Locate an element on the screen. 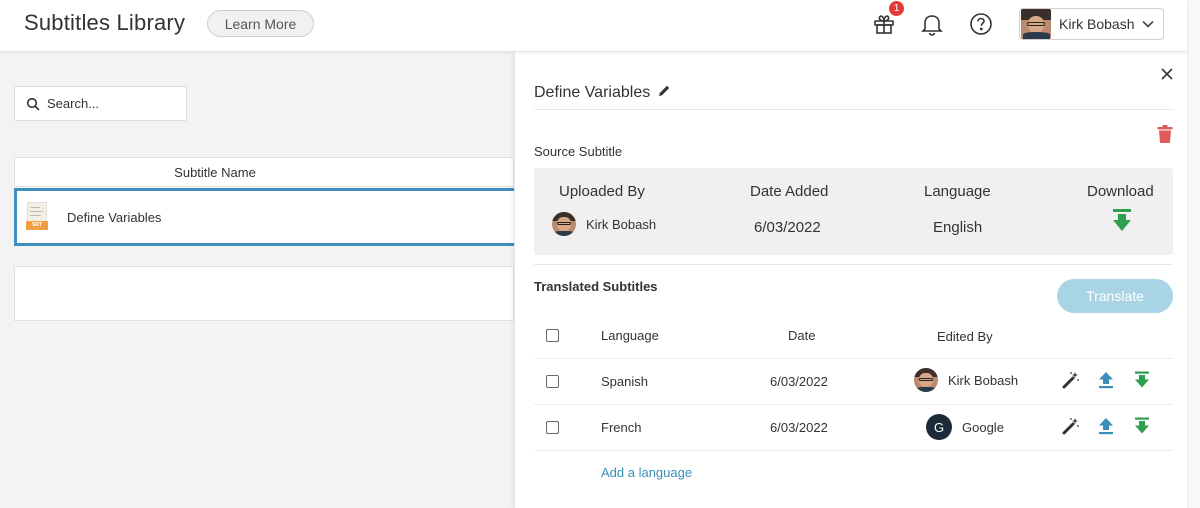 This screenshot has width=1200, height=508. header-language: Language is located at coordinates (957, 191).